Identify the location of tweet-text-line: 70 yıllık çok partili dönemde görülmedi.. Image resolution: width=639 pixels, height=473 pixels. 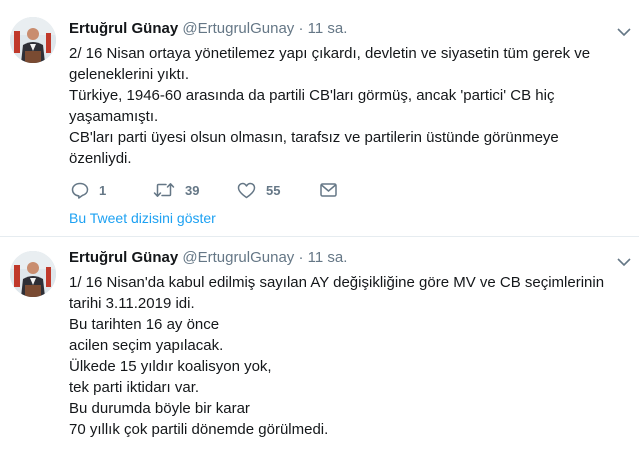
(199, 429).